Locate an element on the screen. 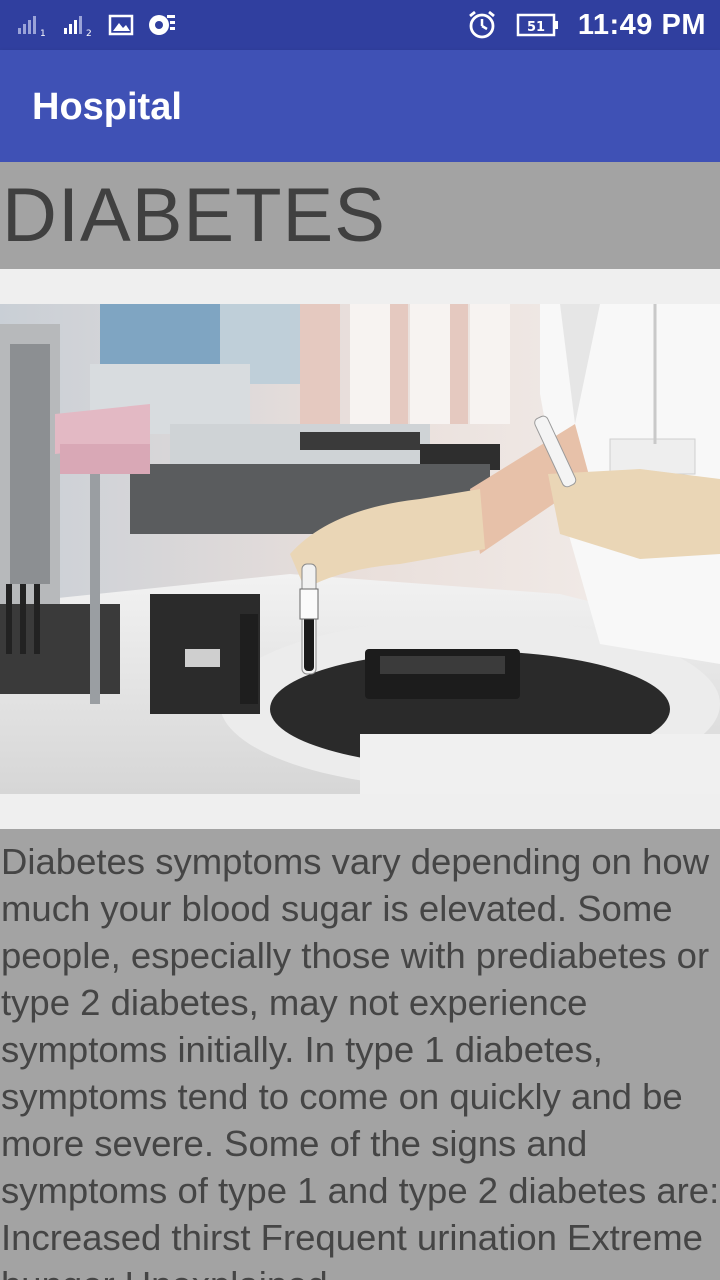 This screenshot has height=1280, width=720. title-band: DIABETES is located at coordinates (360, 215).